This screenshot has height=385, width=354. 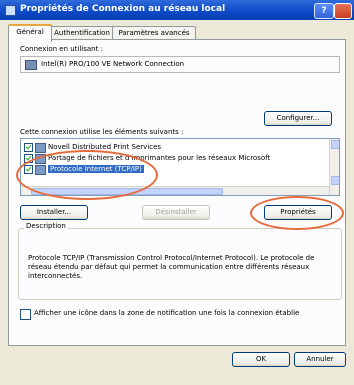 What do you see at coordinates (25, 314) in the screenshot?
I see `notify-checkbox` at bounding box center [25, 314].